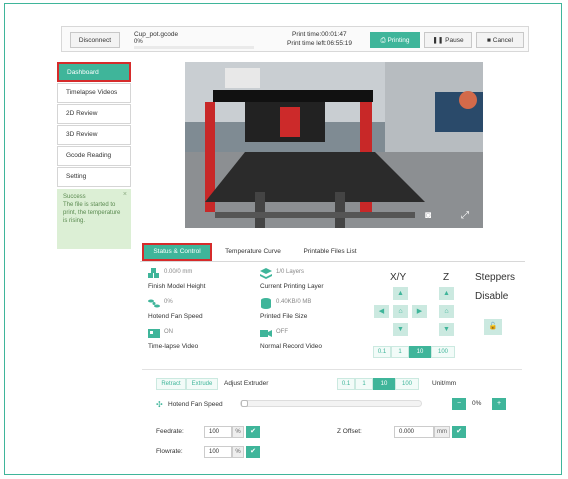 The width and height of the screenshot is (568, 479). Describe the element at coordinates (330, 252) in the screenshot. I see `tab-printable-files: Printable Files List` at that location.